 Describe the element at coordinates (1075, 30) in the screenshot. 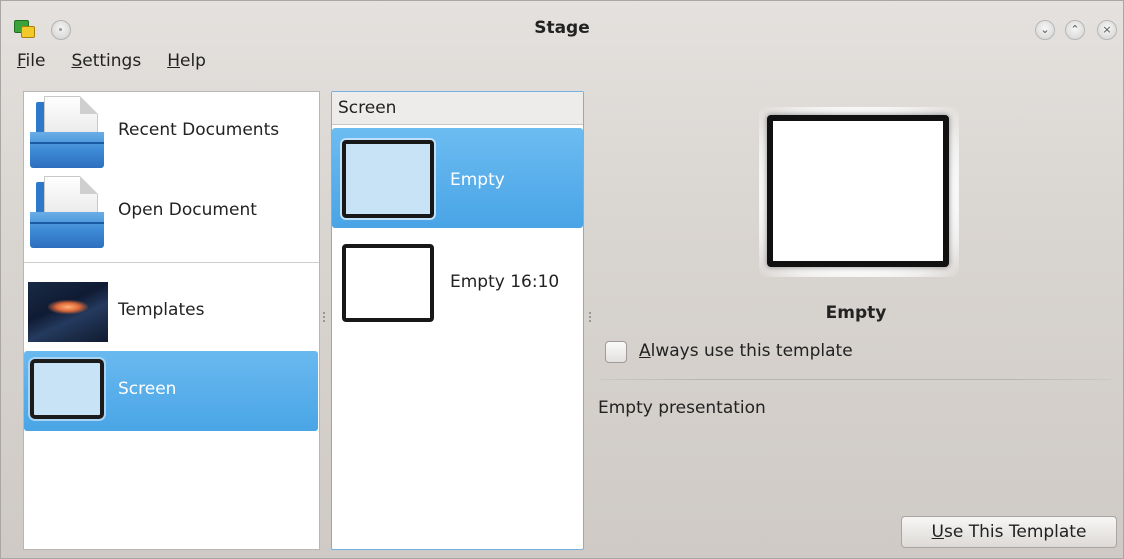

I see `maximize-button: ⌃` at that location.